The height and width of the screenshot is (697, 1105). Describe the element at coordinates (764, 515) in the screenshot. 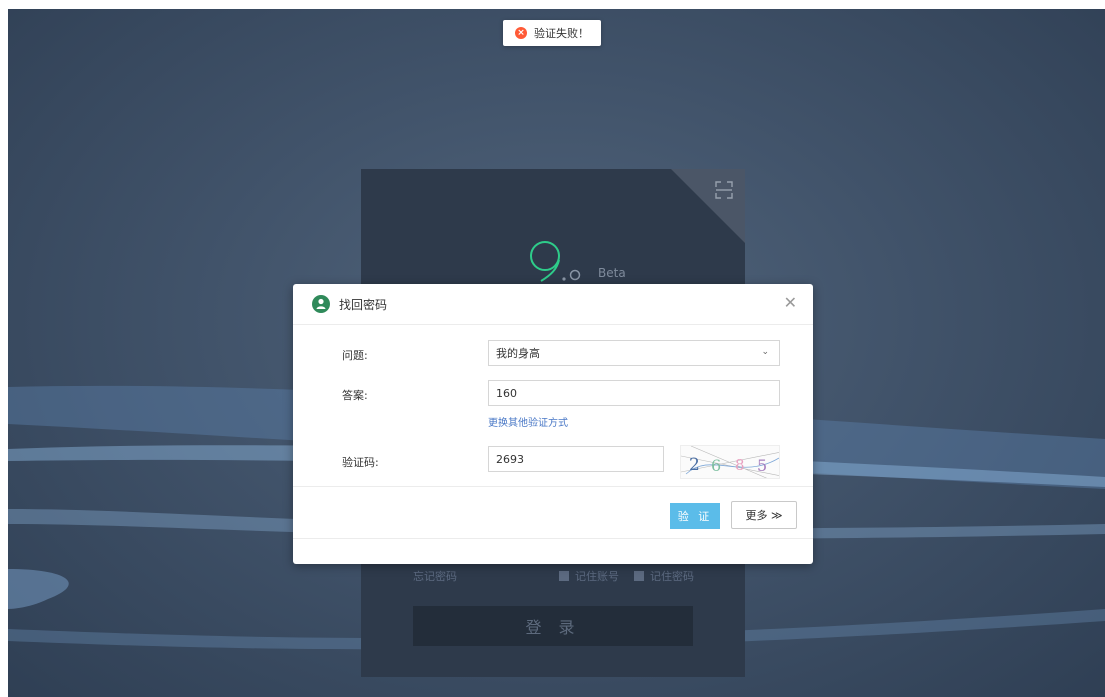

I see `more-button: 更多 ≫` at that location.